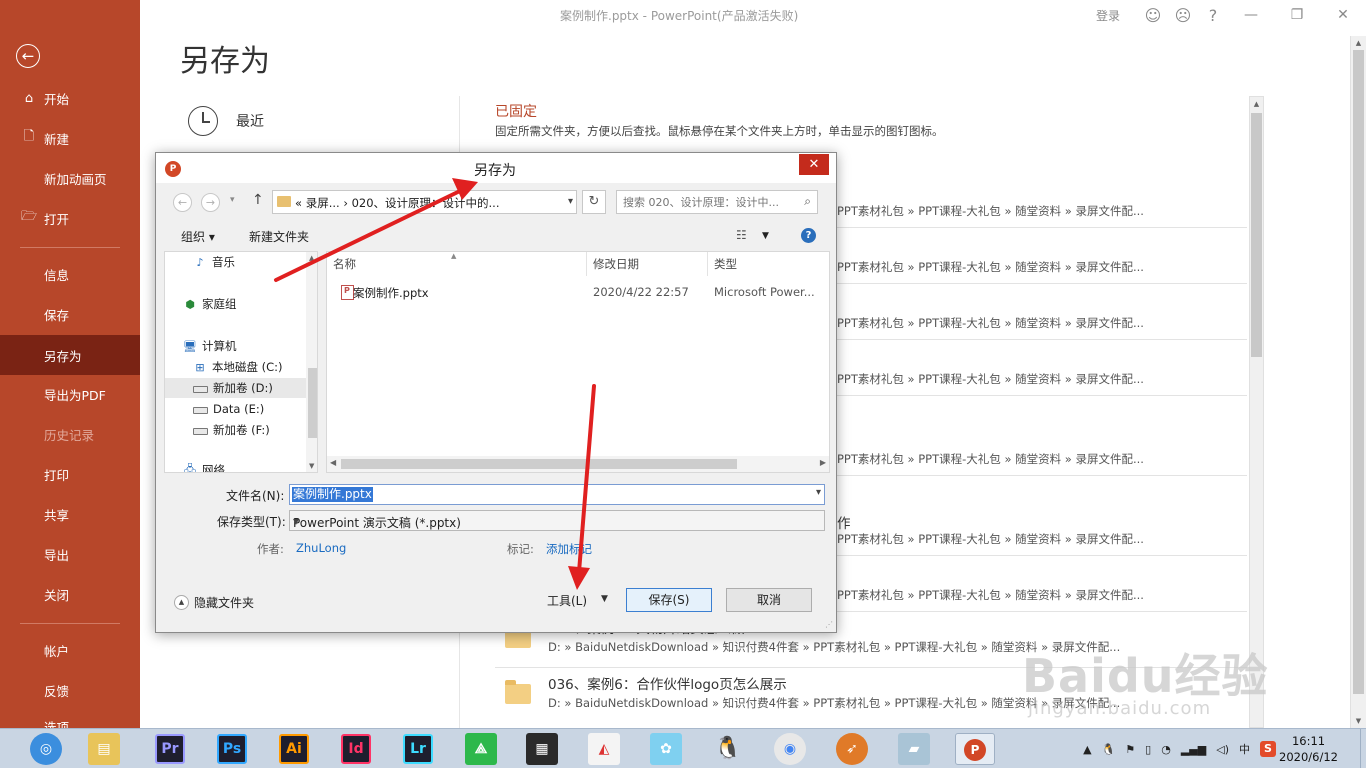 The height and width of the screenshot is (768, 1366). Describe the element at coordinates (235, 388) in the screenshot. I see `tree-item-drive-d: 新加卷 (D:)` at that location.